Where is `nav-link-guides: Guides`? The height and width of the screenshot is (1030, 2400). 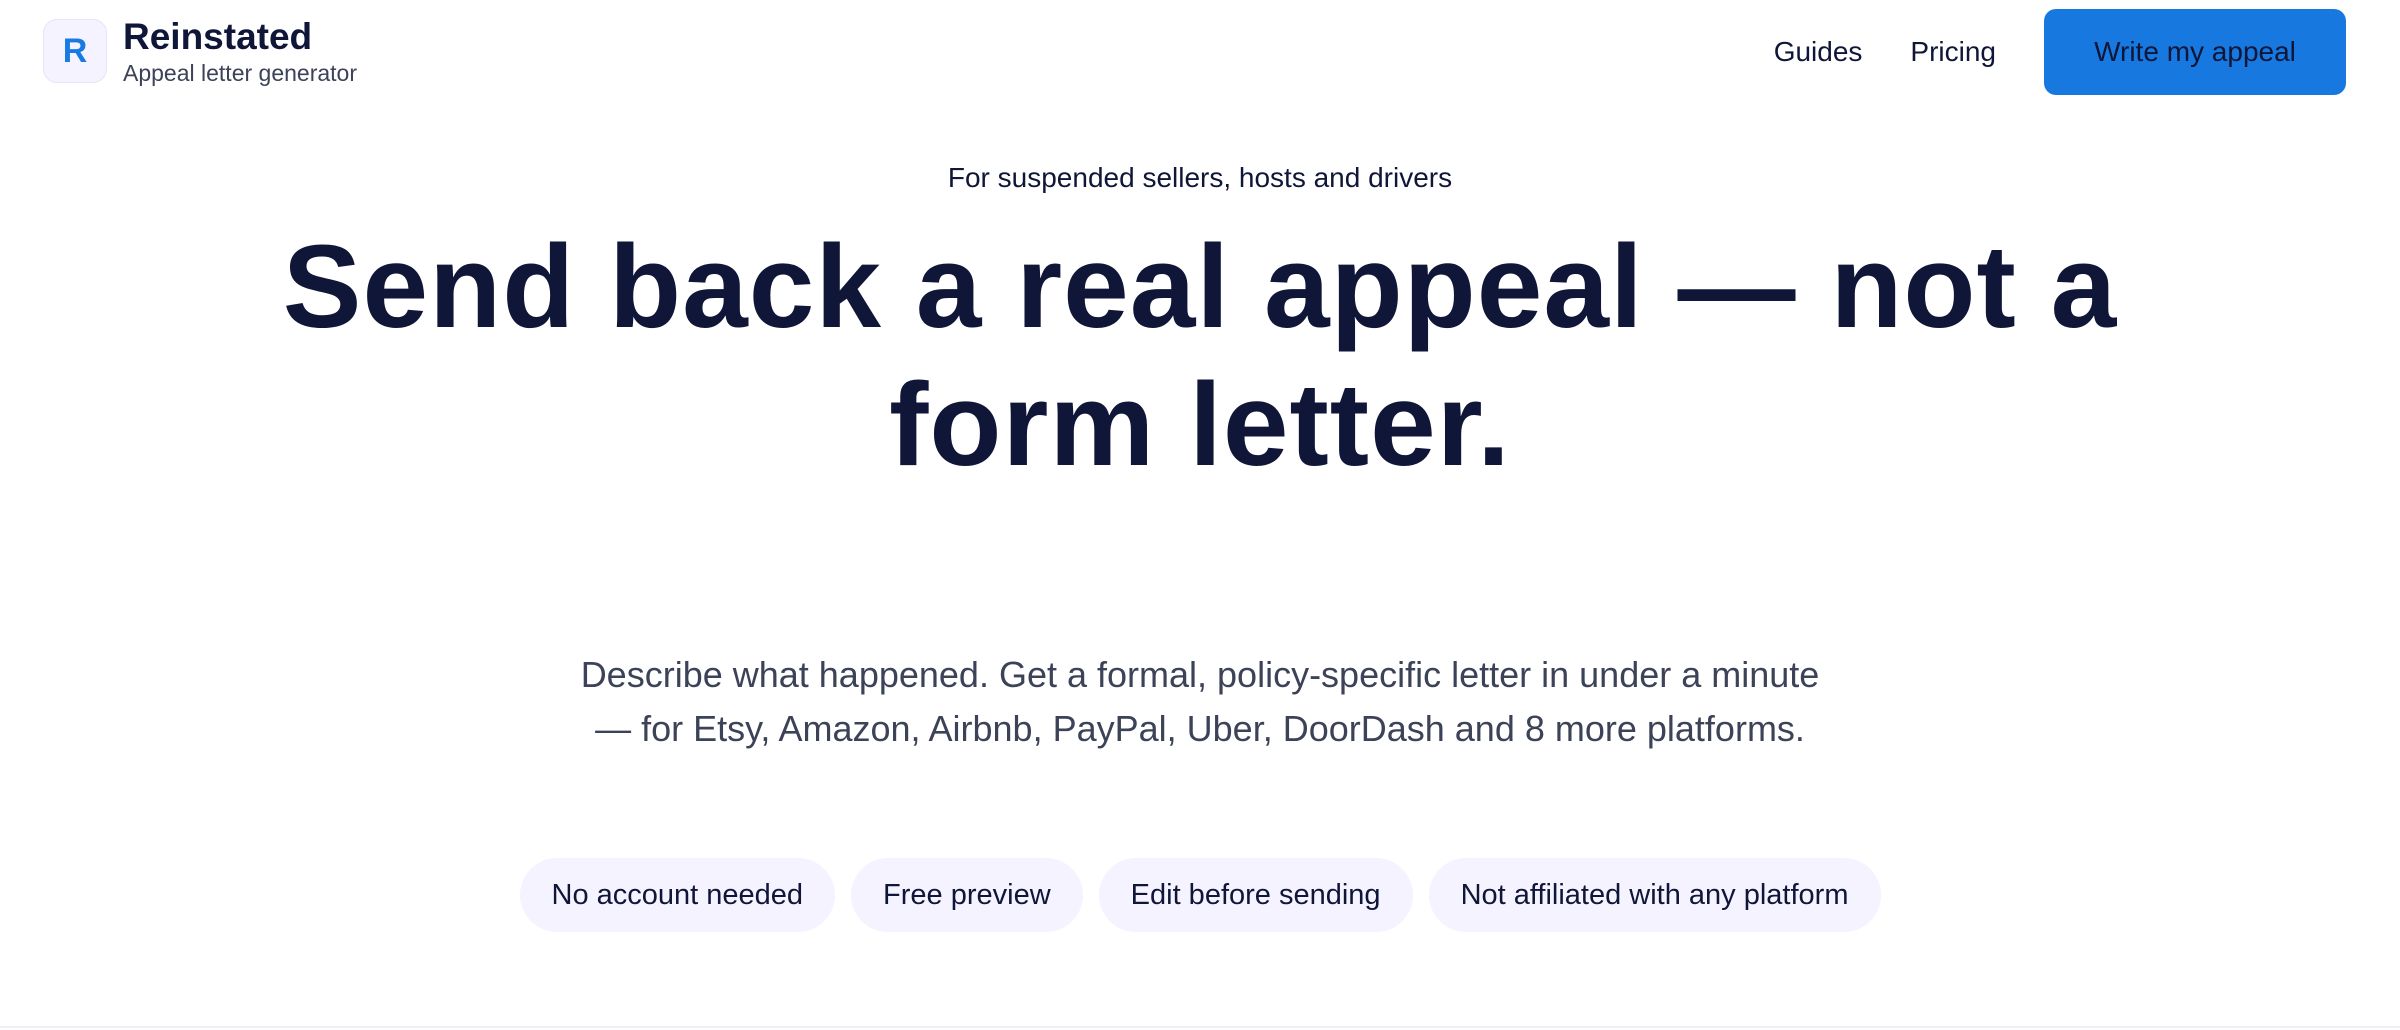 nav-link-guides: Guides is located at coordinates (1818, 52).